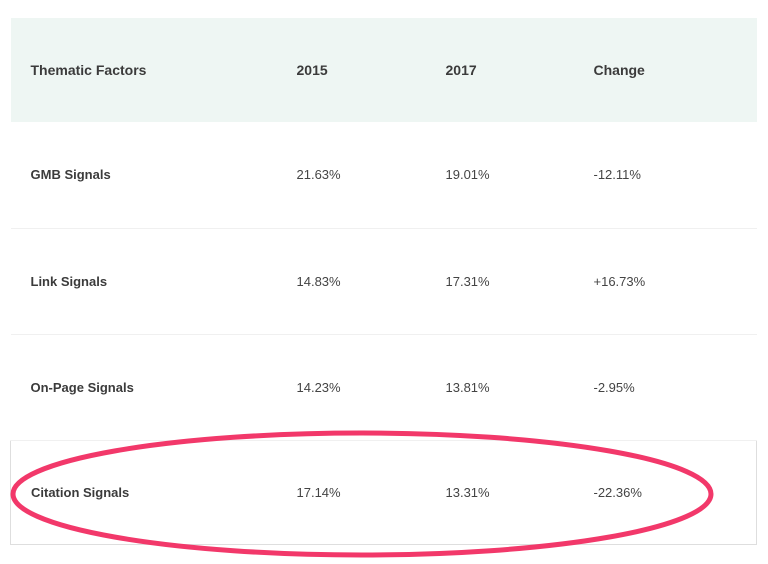 This screenshot has height=564, width=768. I want to click on value-2015: 21.63%, so click(318, 175).